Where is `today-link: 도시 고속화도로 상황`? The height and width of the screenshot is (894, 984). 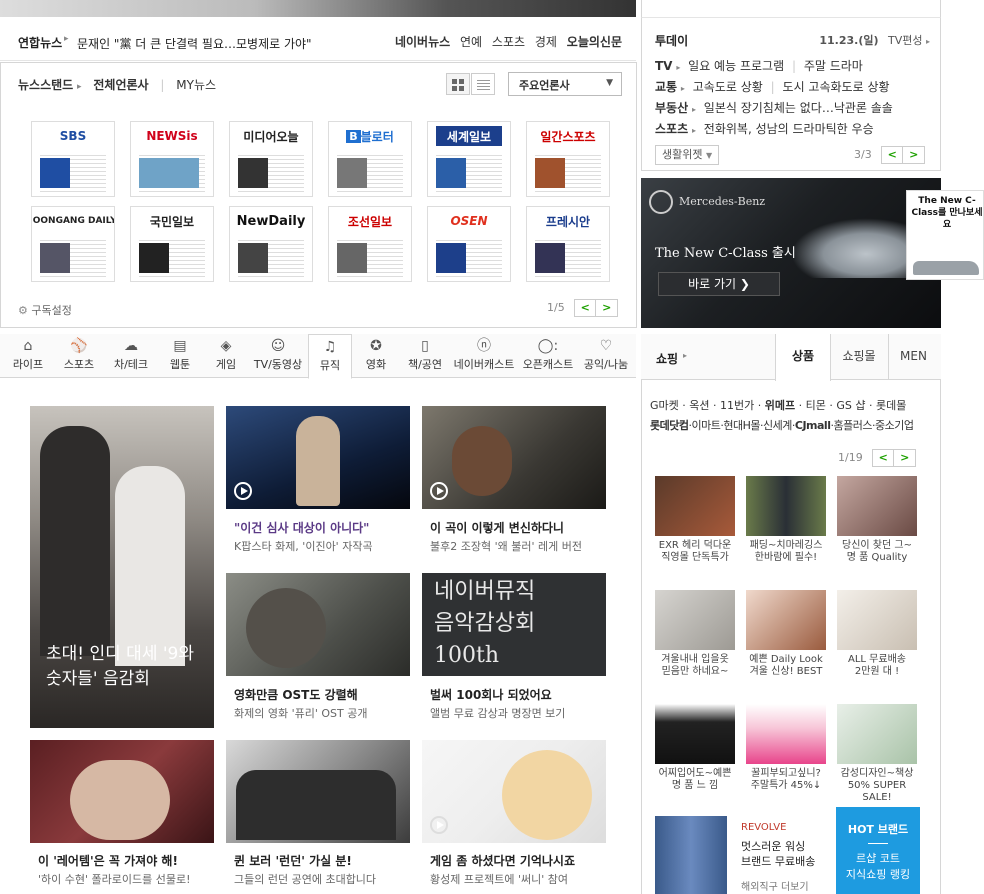
today-link: 도시 고속화도로 상황 is located at coordinates (836, 87).